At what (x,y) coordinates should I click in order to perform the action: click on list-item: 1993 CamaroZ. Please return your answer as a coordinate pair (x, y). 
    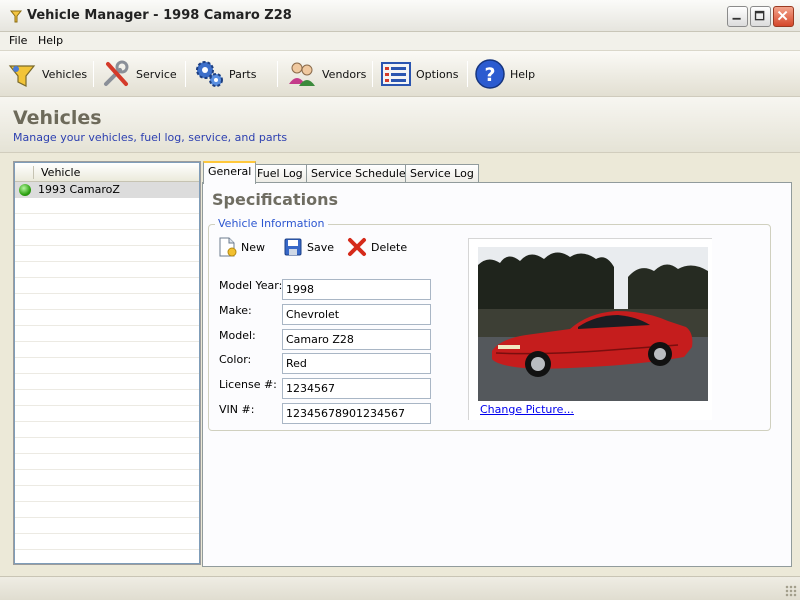
    Looking at the image, I should click on (107, 190).